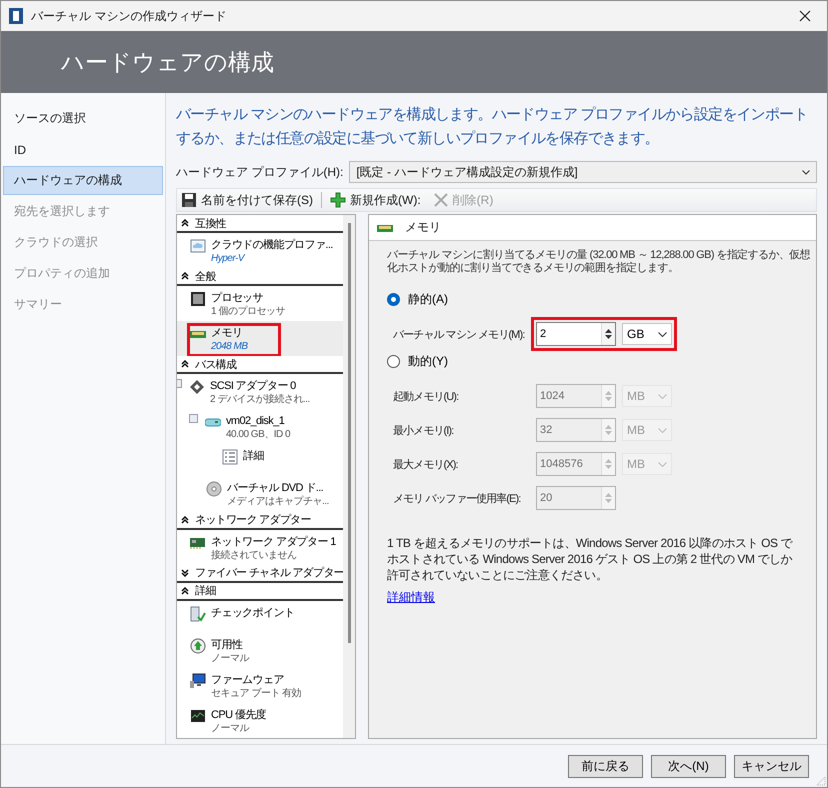 The image size is (828, 788). I want to click on item-detail: セキュア ブート 有効, so click(256, 693).